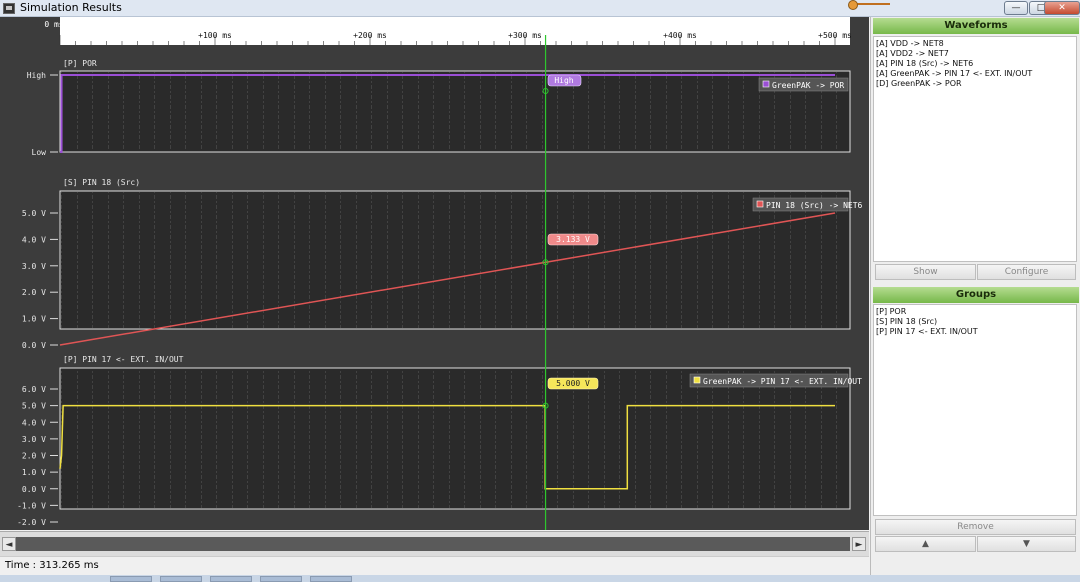 This screenshot has width=1080, height=582. Describe the element at coordinates (814, 205) in the screenshot. I see `pin18-legend-label: PIN 18 (Src) -> NET6` at that location.